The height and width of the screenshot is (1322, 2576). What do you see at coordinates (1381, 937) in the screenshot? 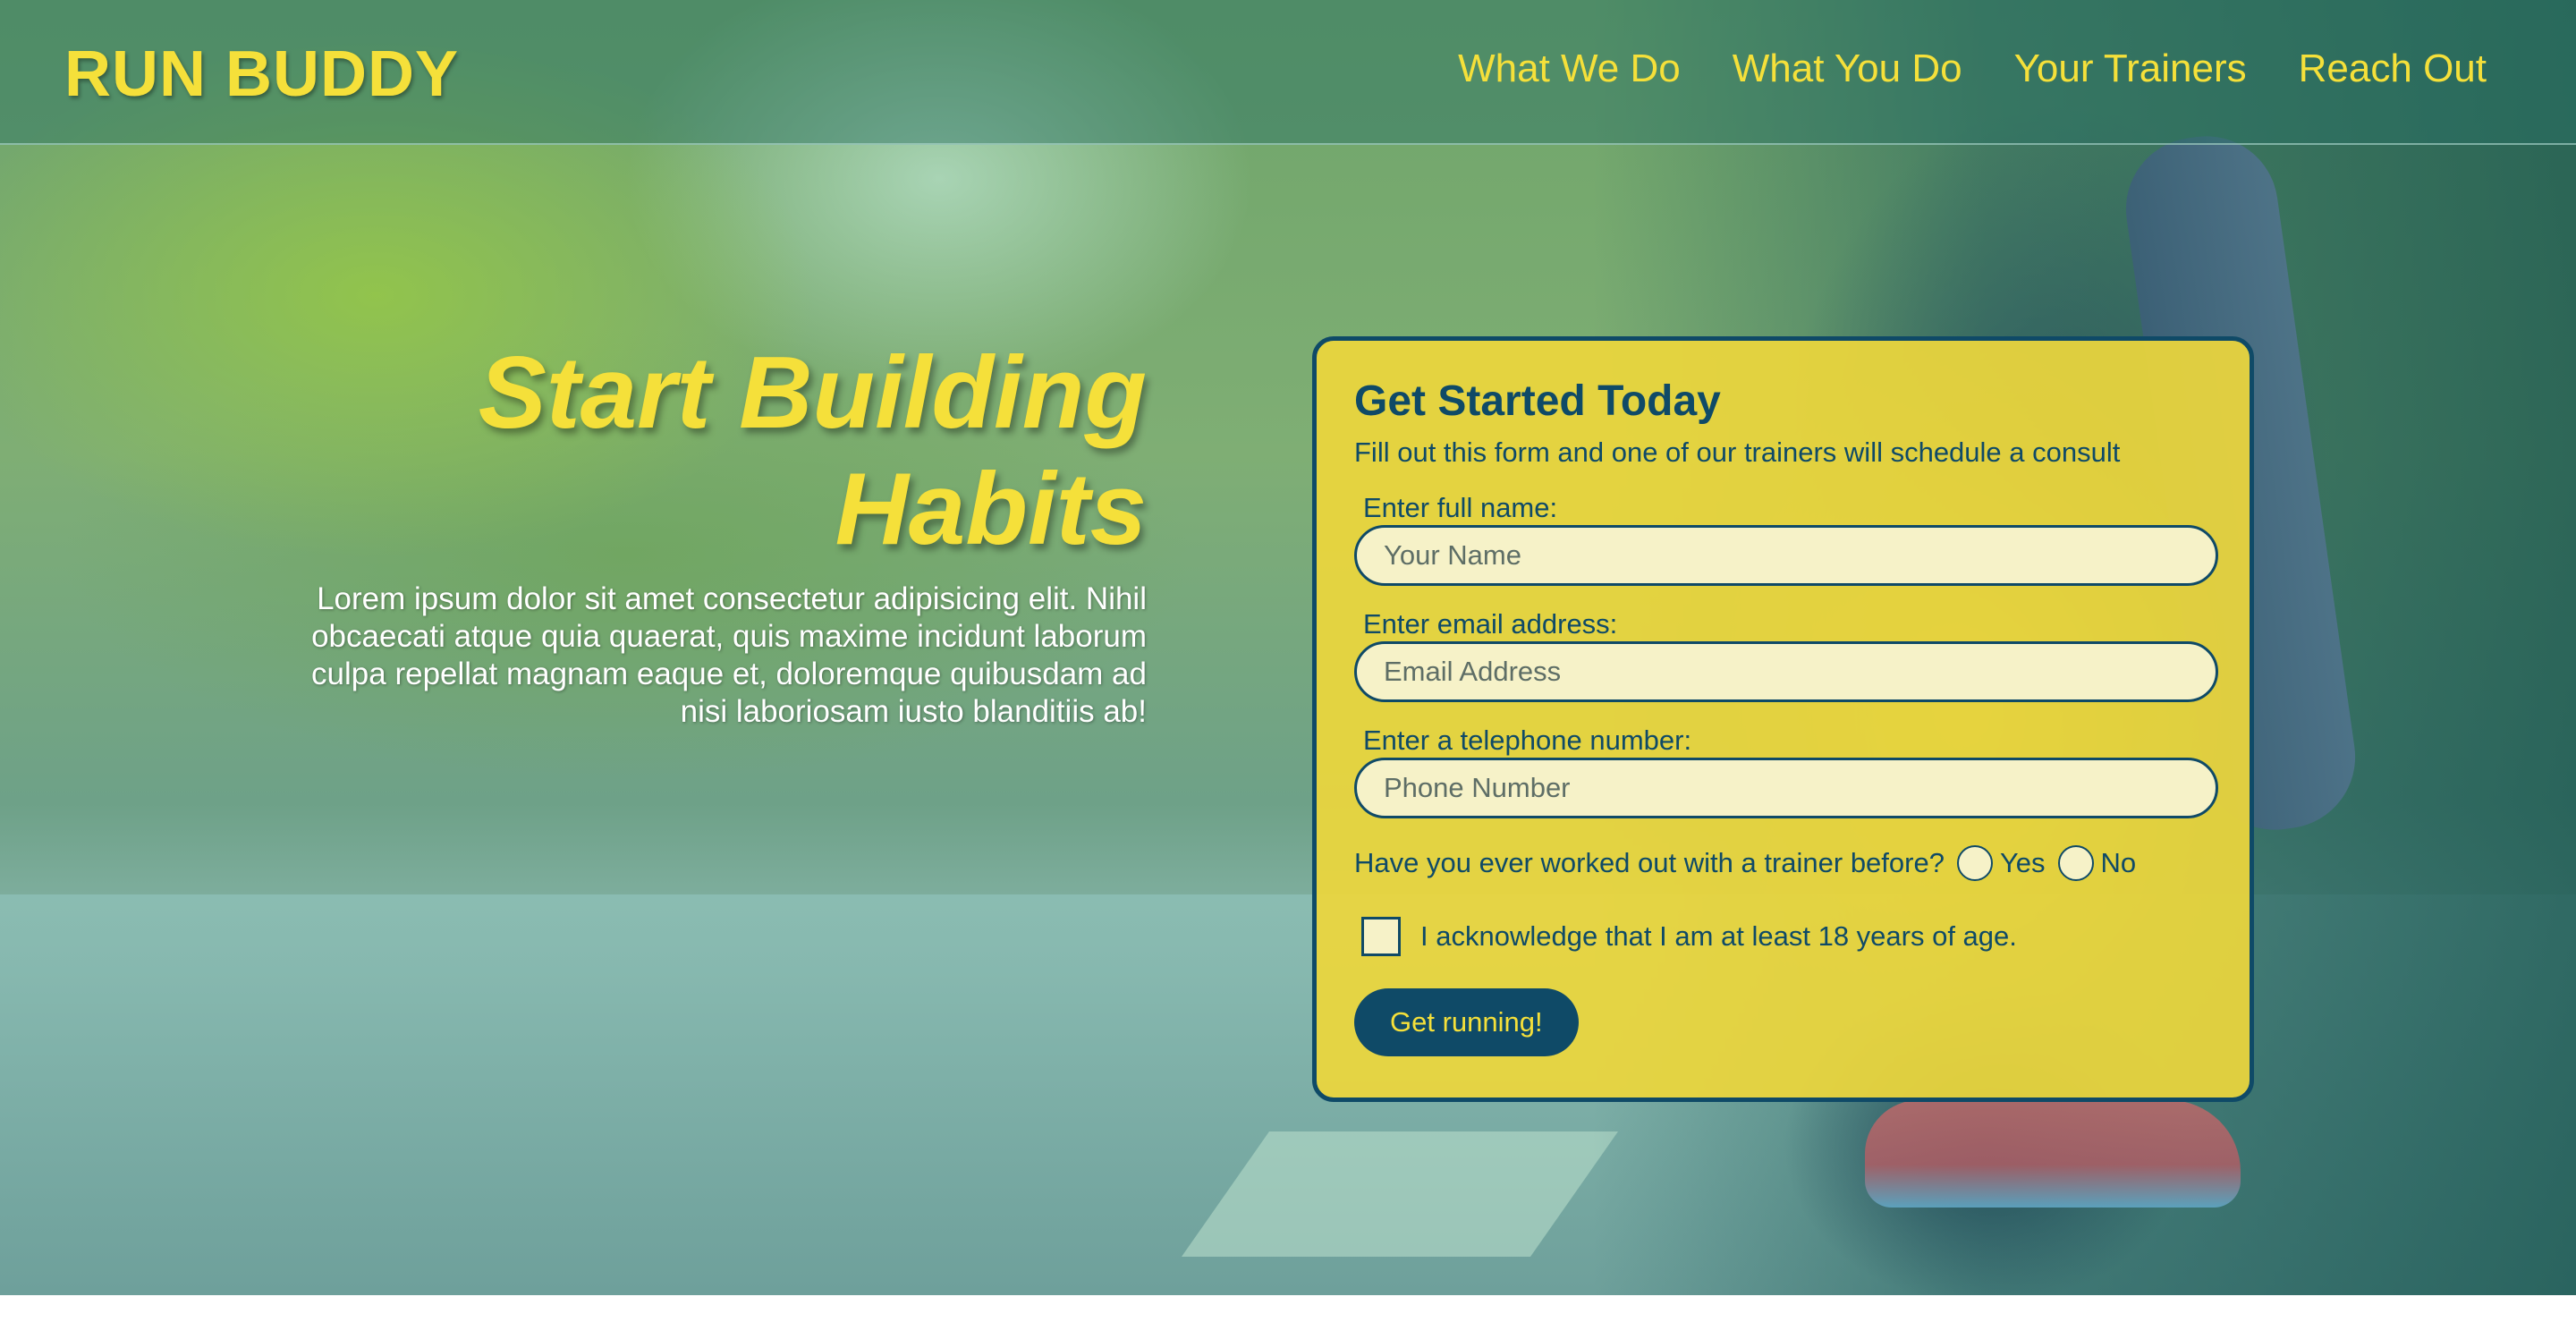
I see `age-checkbox` at bounding box center [1381, 937].